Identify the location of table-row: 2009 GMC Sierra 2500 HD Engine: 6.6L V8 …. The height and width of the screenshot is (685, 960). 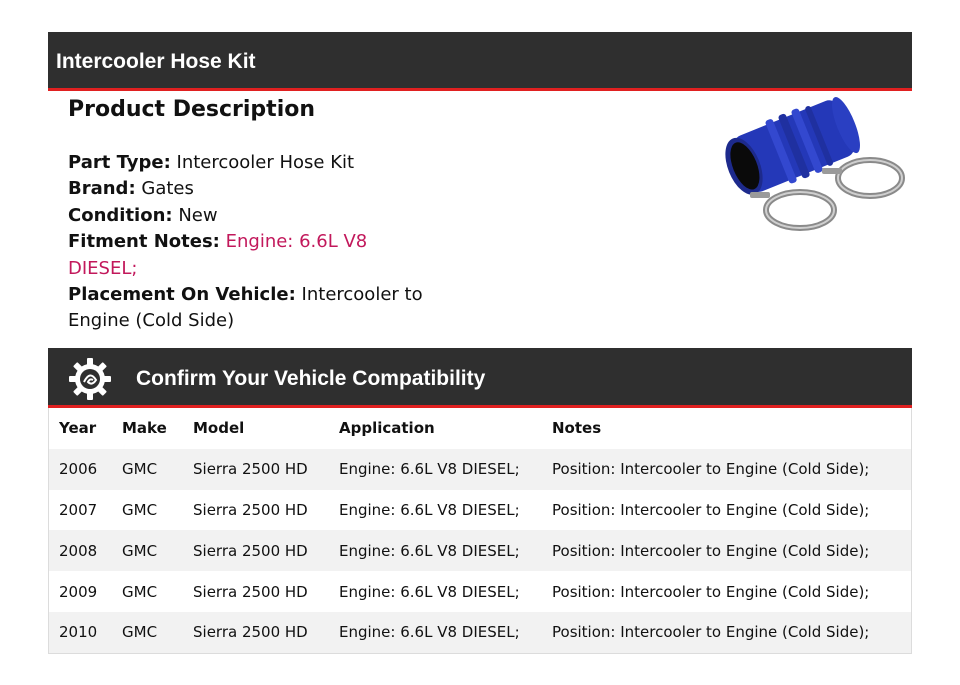
(480, 591).